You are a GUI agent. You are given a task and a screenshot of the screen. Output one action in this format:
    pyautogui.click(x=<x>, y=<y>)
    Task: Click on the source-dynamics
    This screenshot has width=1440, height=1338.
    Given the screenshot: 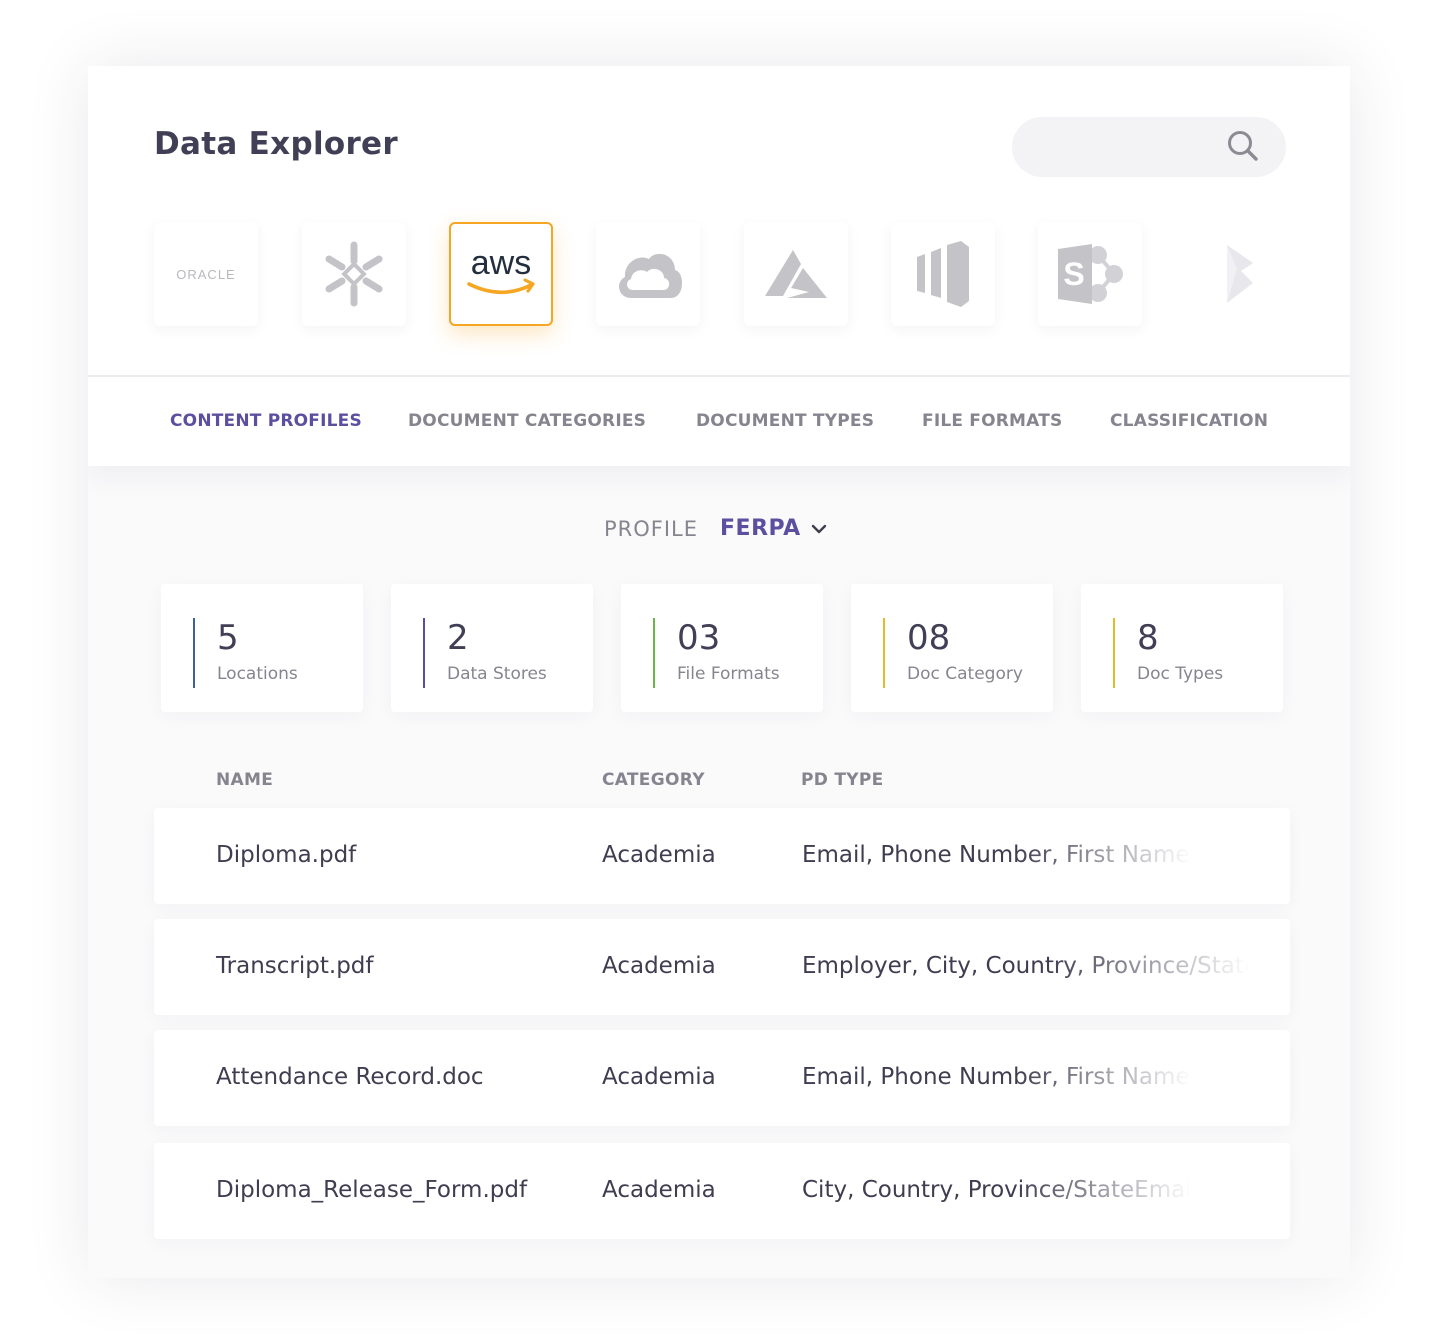 What is the action you would take?
    pyautogui.click(x=1238, y=274)
    